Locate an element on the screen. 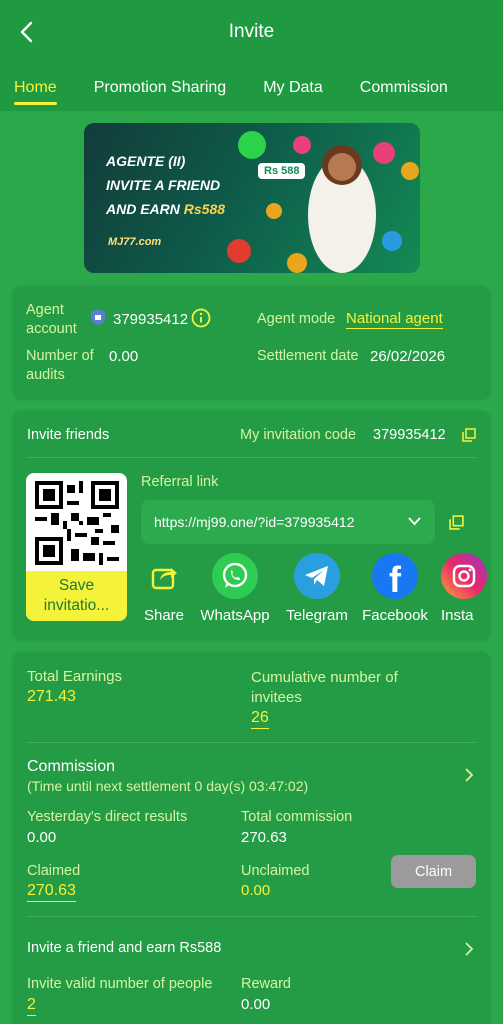 The height and width of the screenshot is (1024, 503). telegram-button: Telegram is located at coordinates (317, 588).